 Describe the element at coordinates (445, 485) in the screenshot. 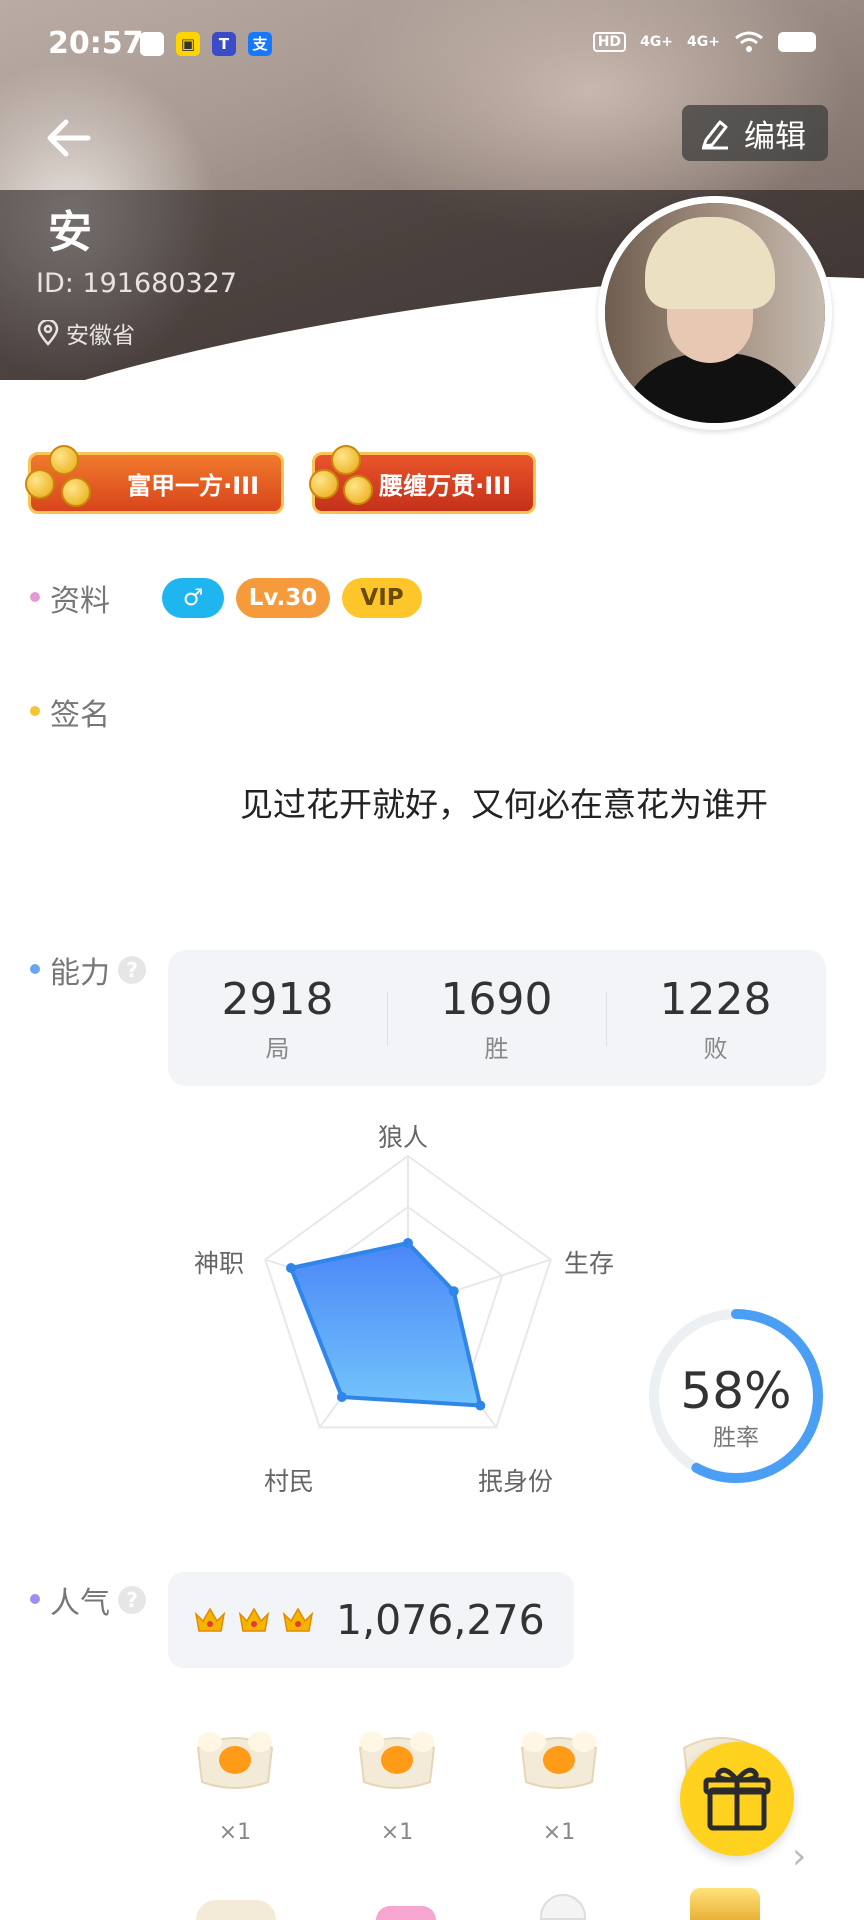

I see `badge-label: 腰缠万贯·III` at that location.